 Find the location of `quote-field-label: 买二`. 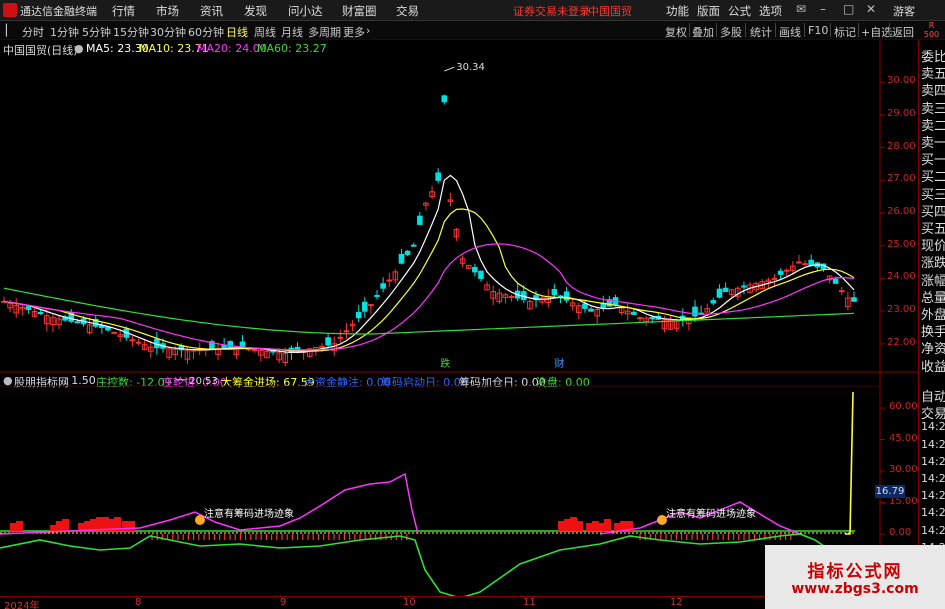

quote-field-label: 买二 is located at coordinates (933, 175).